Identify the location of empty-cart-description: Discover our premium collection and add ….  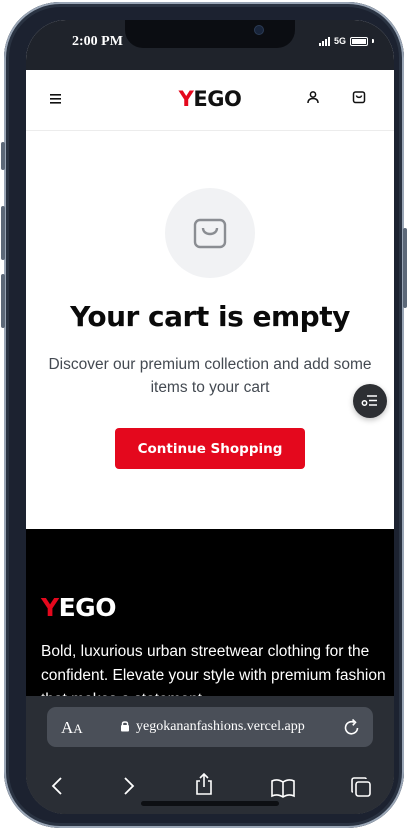
(210, 376).